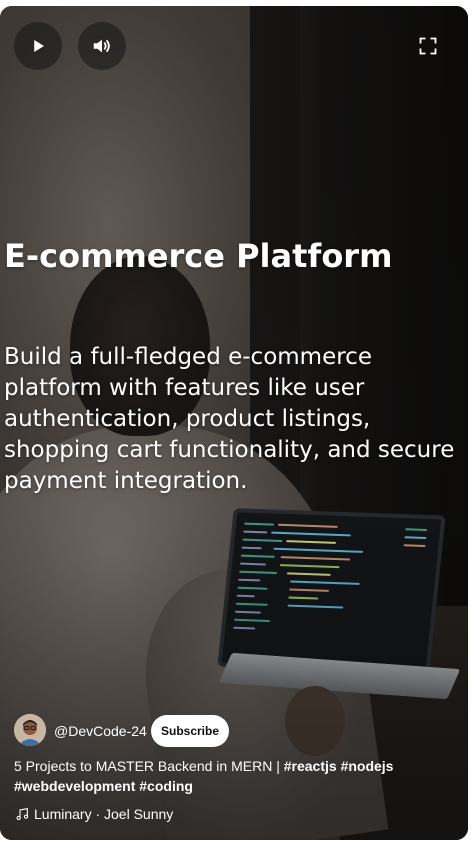 This screenshot has width=472, height=844. What do you see at coordinates (310, 766) in the screenshot?
I see `hashtag-reactjs: #reactjs` at bounding box center [310, 766].